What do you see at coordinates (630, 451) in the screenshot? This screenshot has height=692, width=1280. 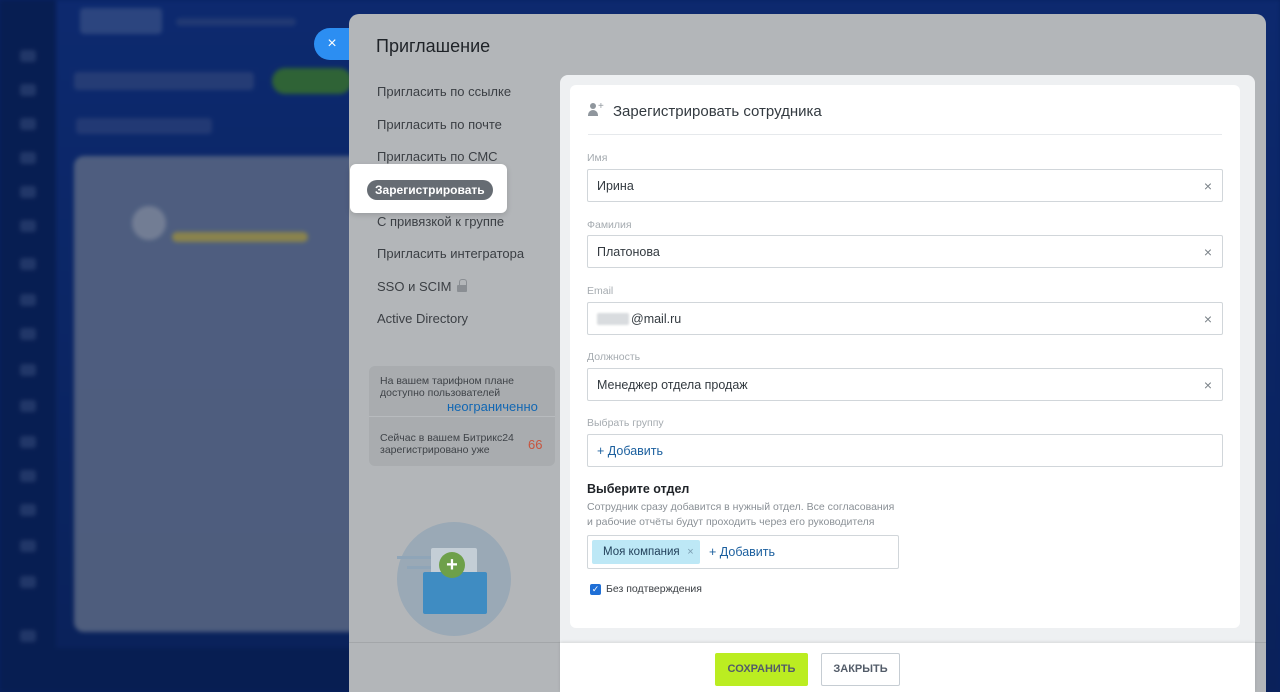 I see `add-group-link: + Добавить` at bounding box center [630, 451].